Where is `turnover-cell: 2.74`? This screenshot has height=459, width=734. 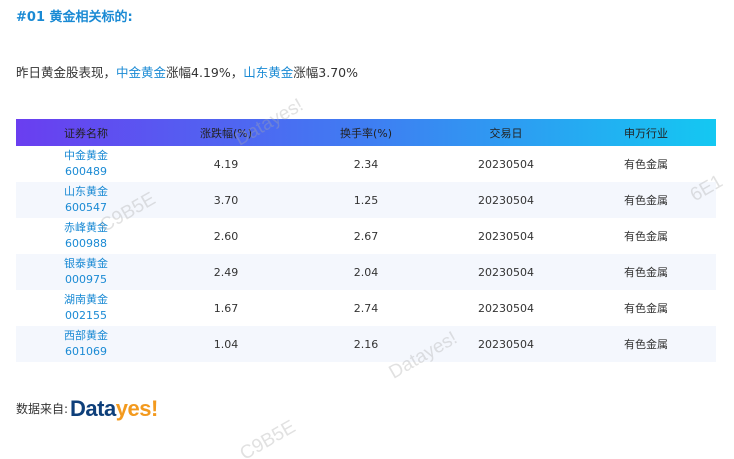
turnover-cell: 2.74 is located at coordinates (366, 308).